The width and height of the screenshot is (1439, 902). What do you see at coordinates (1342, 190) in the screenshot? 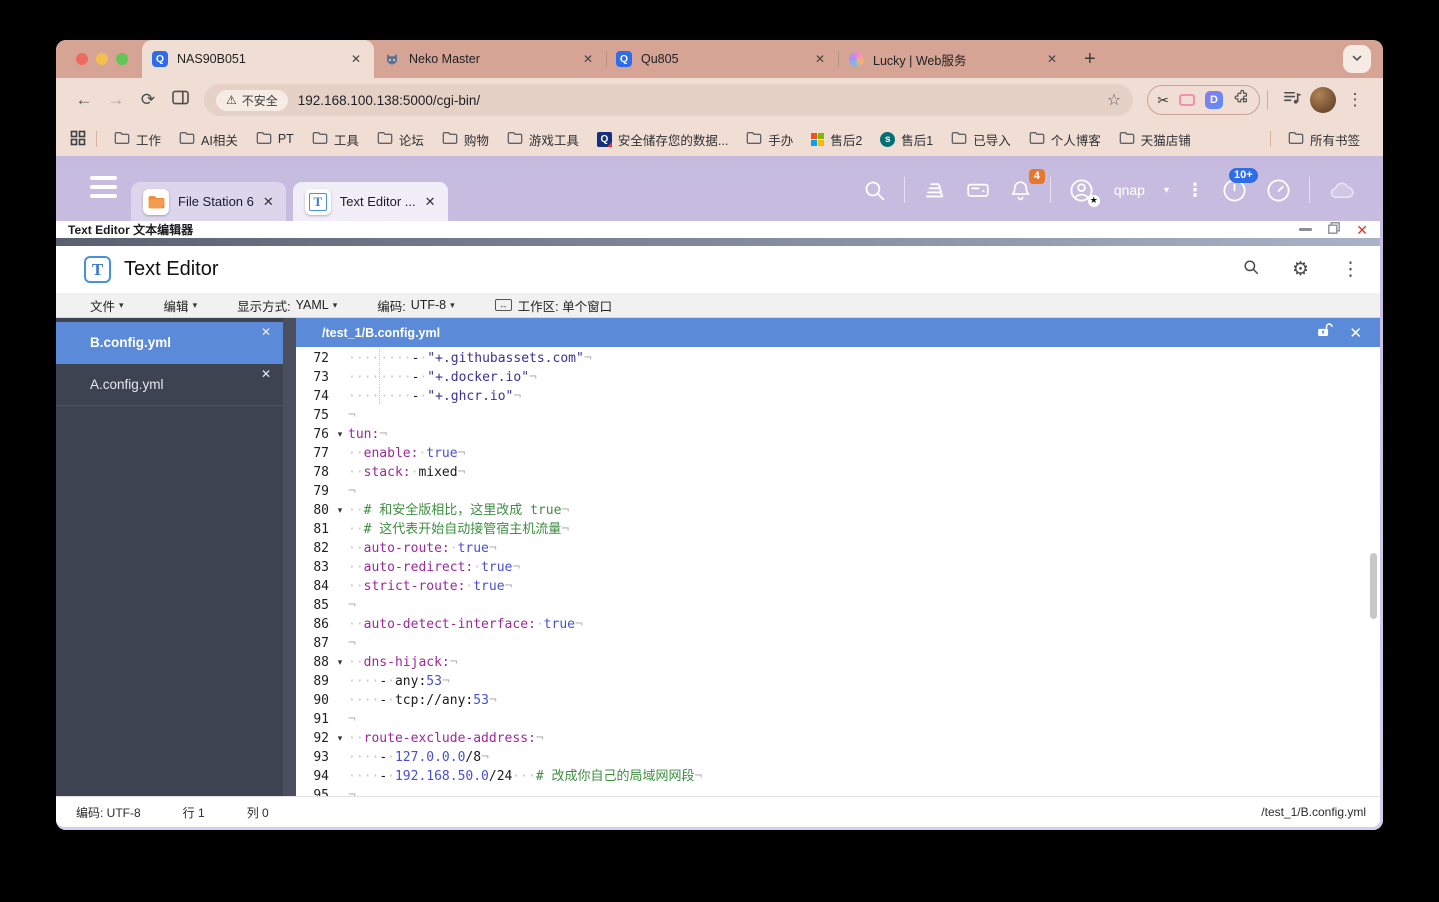
I see `myqnapcloud-icon` at bounding box center [1342, 190].